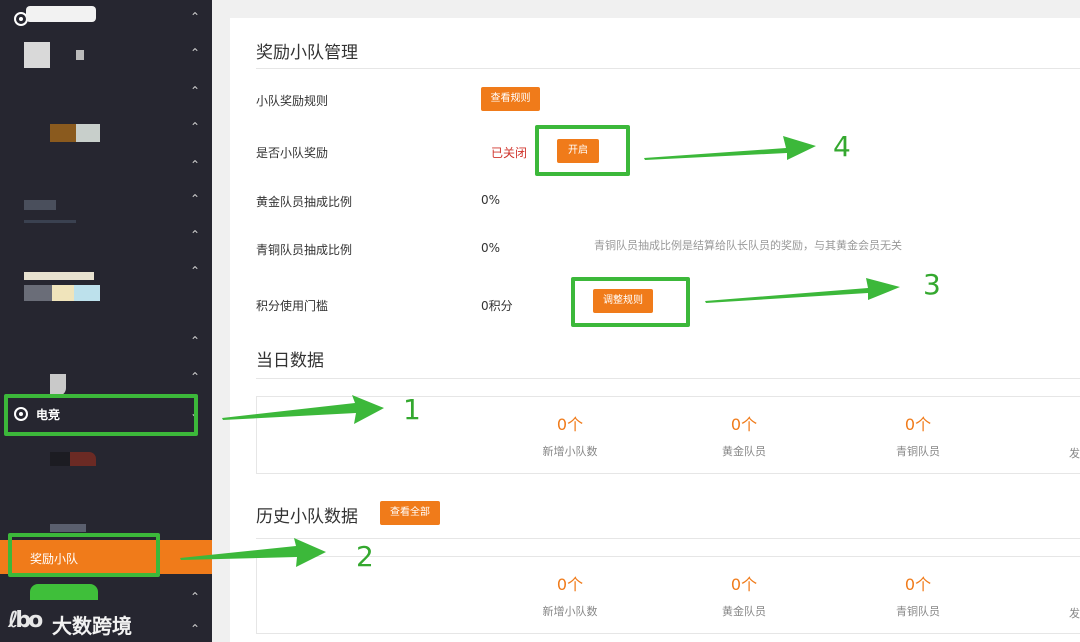  What do you see at coordinates (304, 202) in the screenshot?
I see `gold-ratio-label: 黄金队员抽成比例` at bounding box center [304, 202].